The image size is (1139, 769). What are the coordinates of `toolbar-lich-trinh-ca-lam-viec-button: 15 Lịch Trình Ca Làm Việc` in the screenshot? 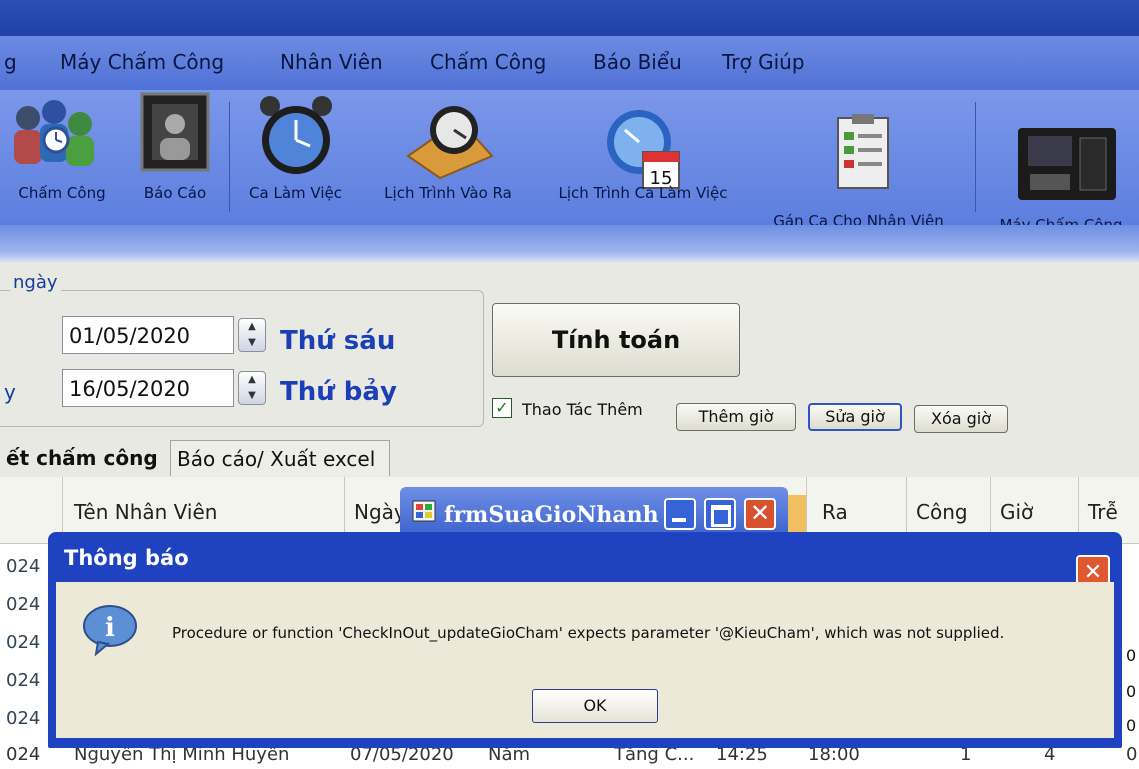 It's located at (643, 153).